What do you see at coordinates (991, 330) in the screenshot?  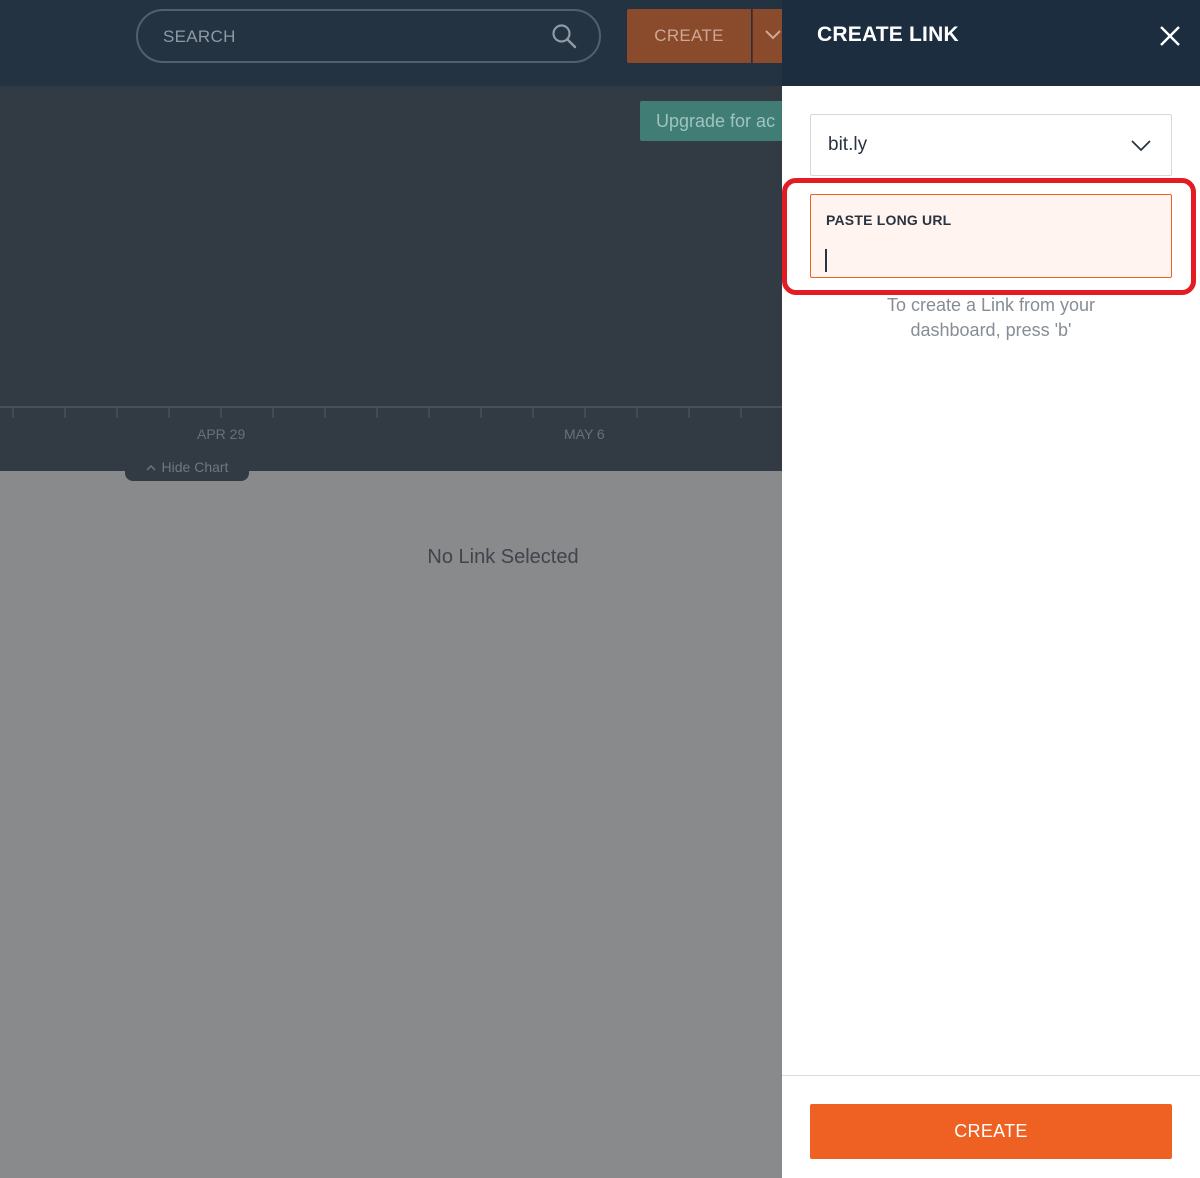 I see `keyboard-hint-line: dashboard, press 'b'` at bounding box center [991, 330].